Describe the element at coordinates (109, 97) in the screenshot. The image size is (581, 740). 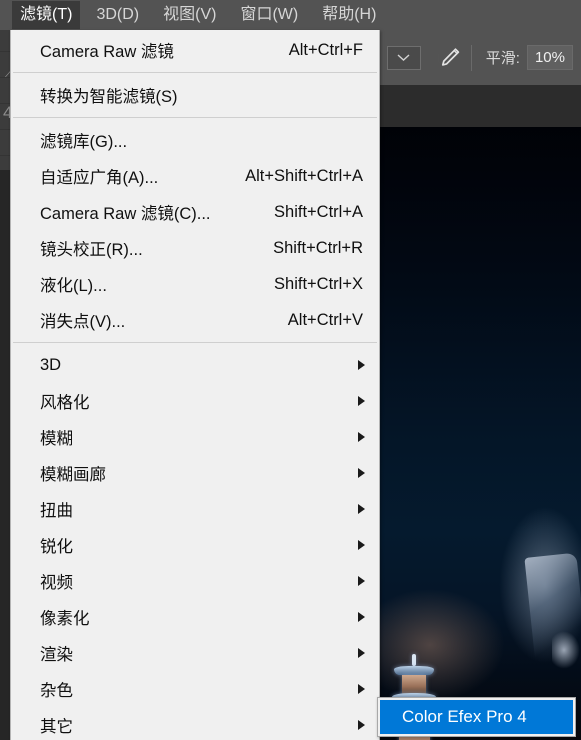
I see `menu-item-label: 转换为智能滤镜(S)` at that location.